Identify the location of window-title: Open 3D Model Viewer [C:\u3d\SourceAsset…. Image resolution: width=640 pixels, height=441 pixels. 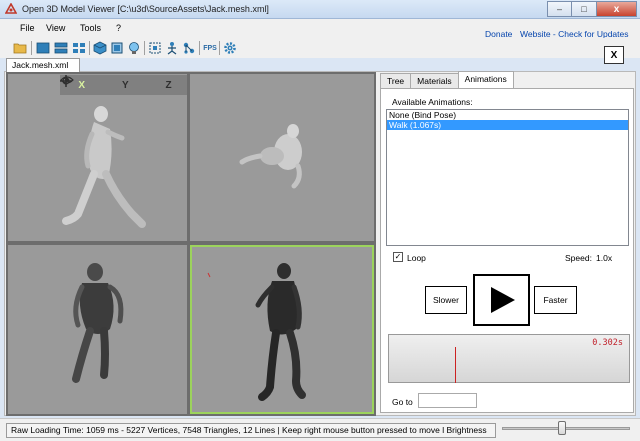
(145, 9).